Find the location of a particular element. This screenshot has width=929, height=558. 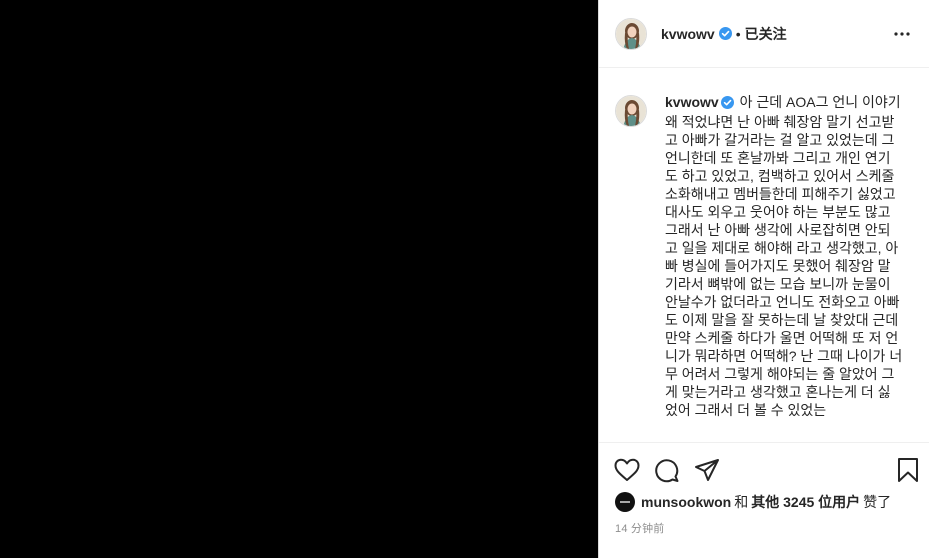

comment-icon is located at coordinates (667, 470).